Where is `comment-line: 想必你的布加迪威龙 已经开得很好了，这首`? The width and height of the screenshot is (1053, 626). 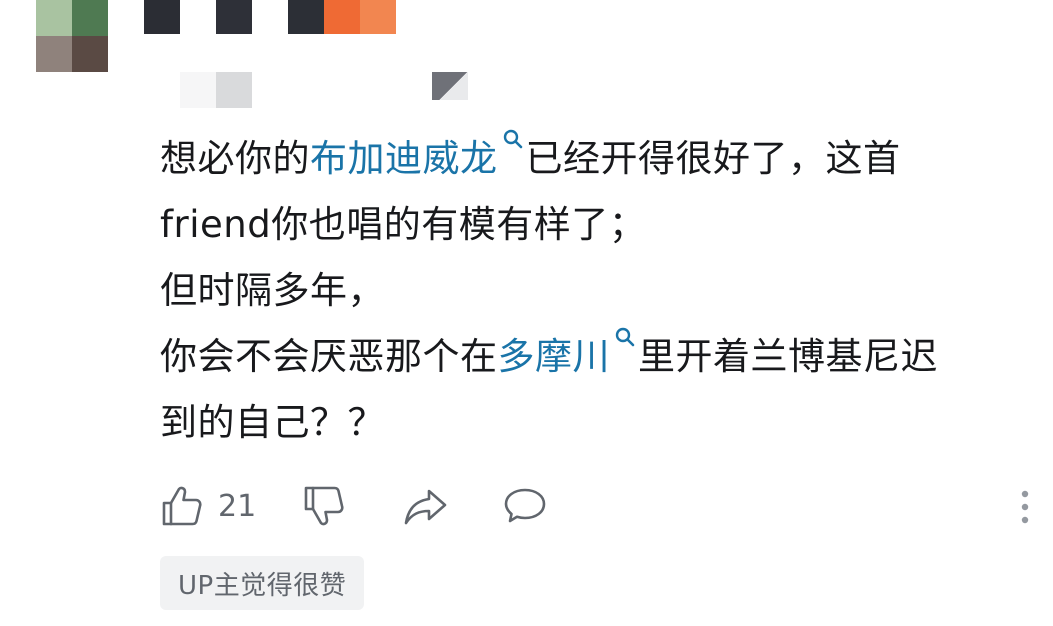 comment-line: 想必你的布加迪威龙 已经开得很好了，这首 is located at coordinates (595, 159).